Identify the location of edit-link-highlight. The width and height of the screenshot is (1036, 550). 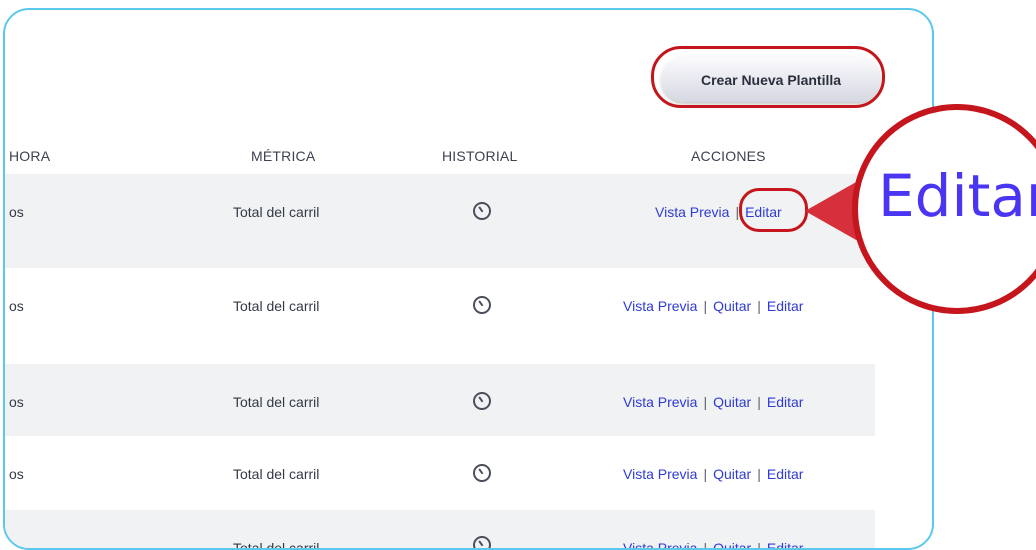
(773, 210).